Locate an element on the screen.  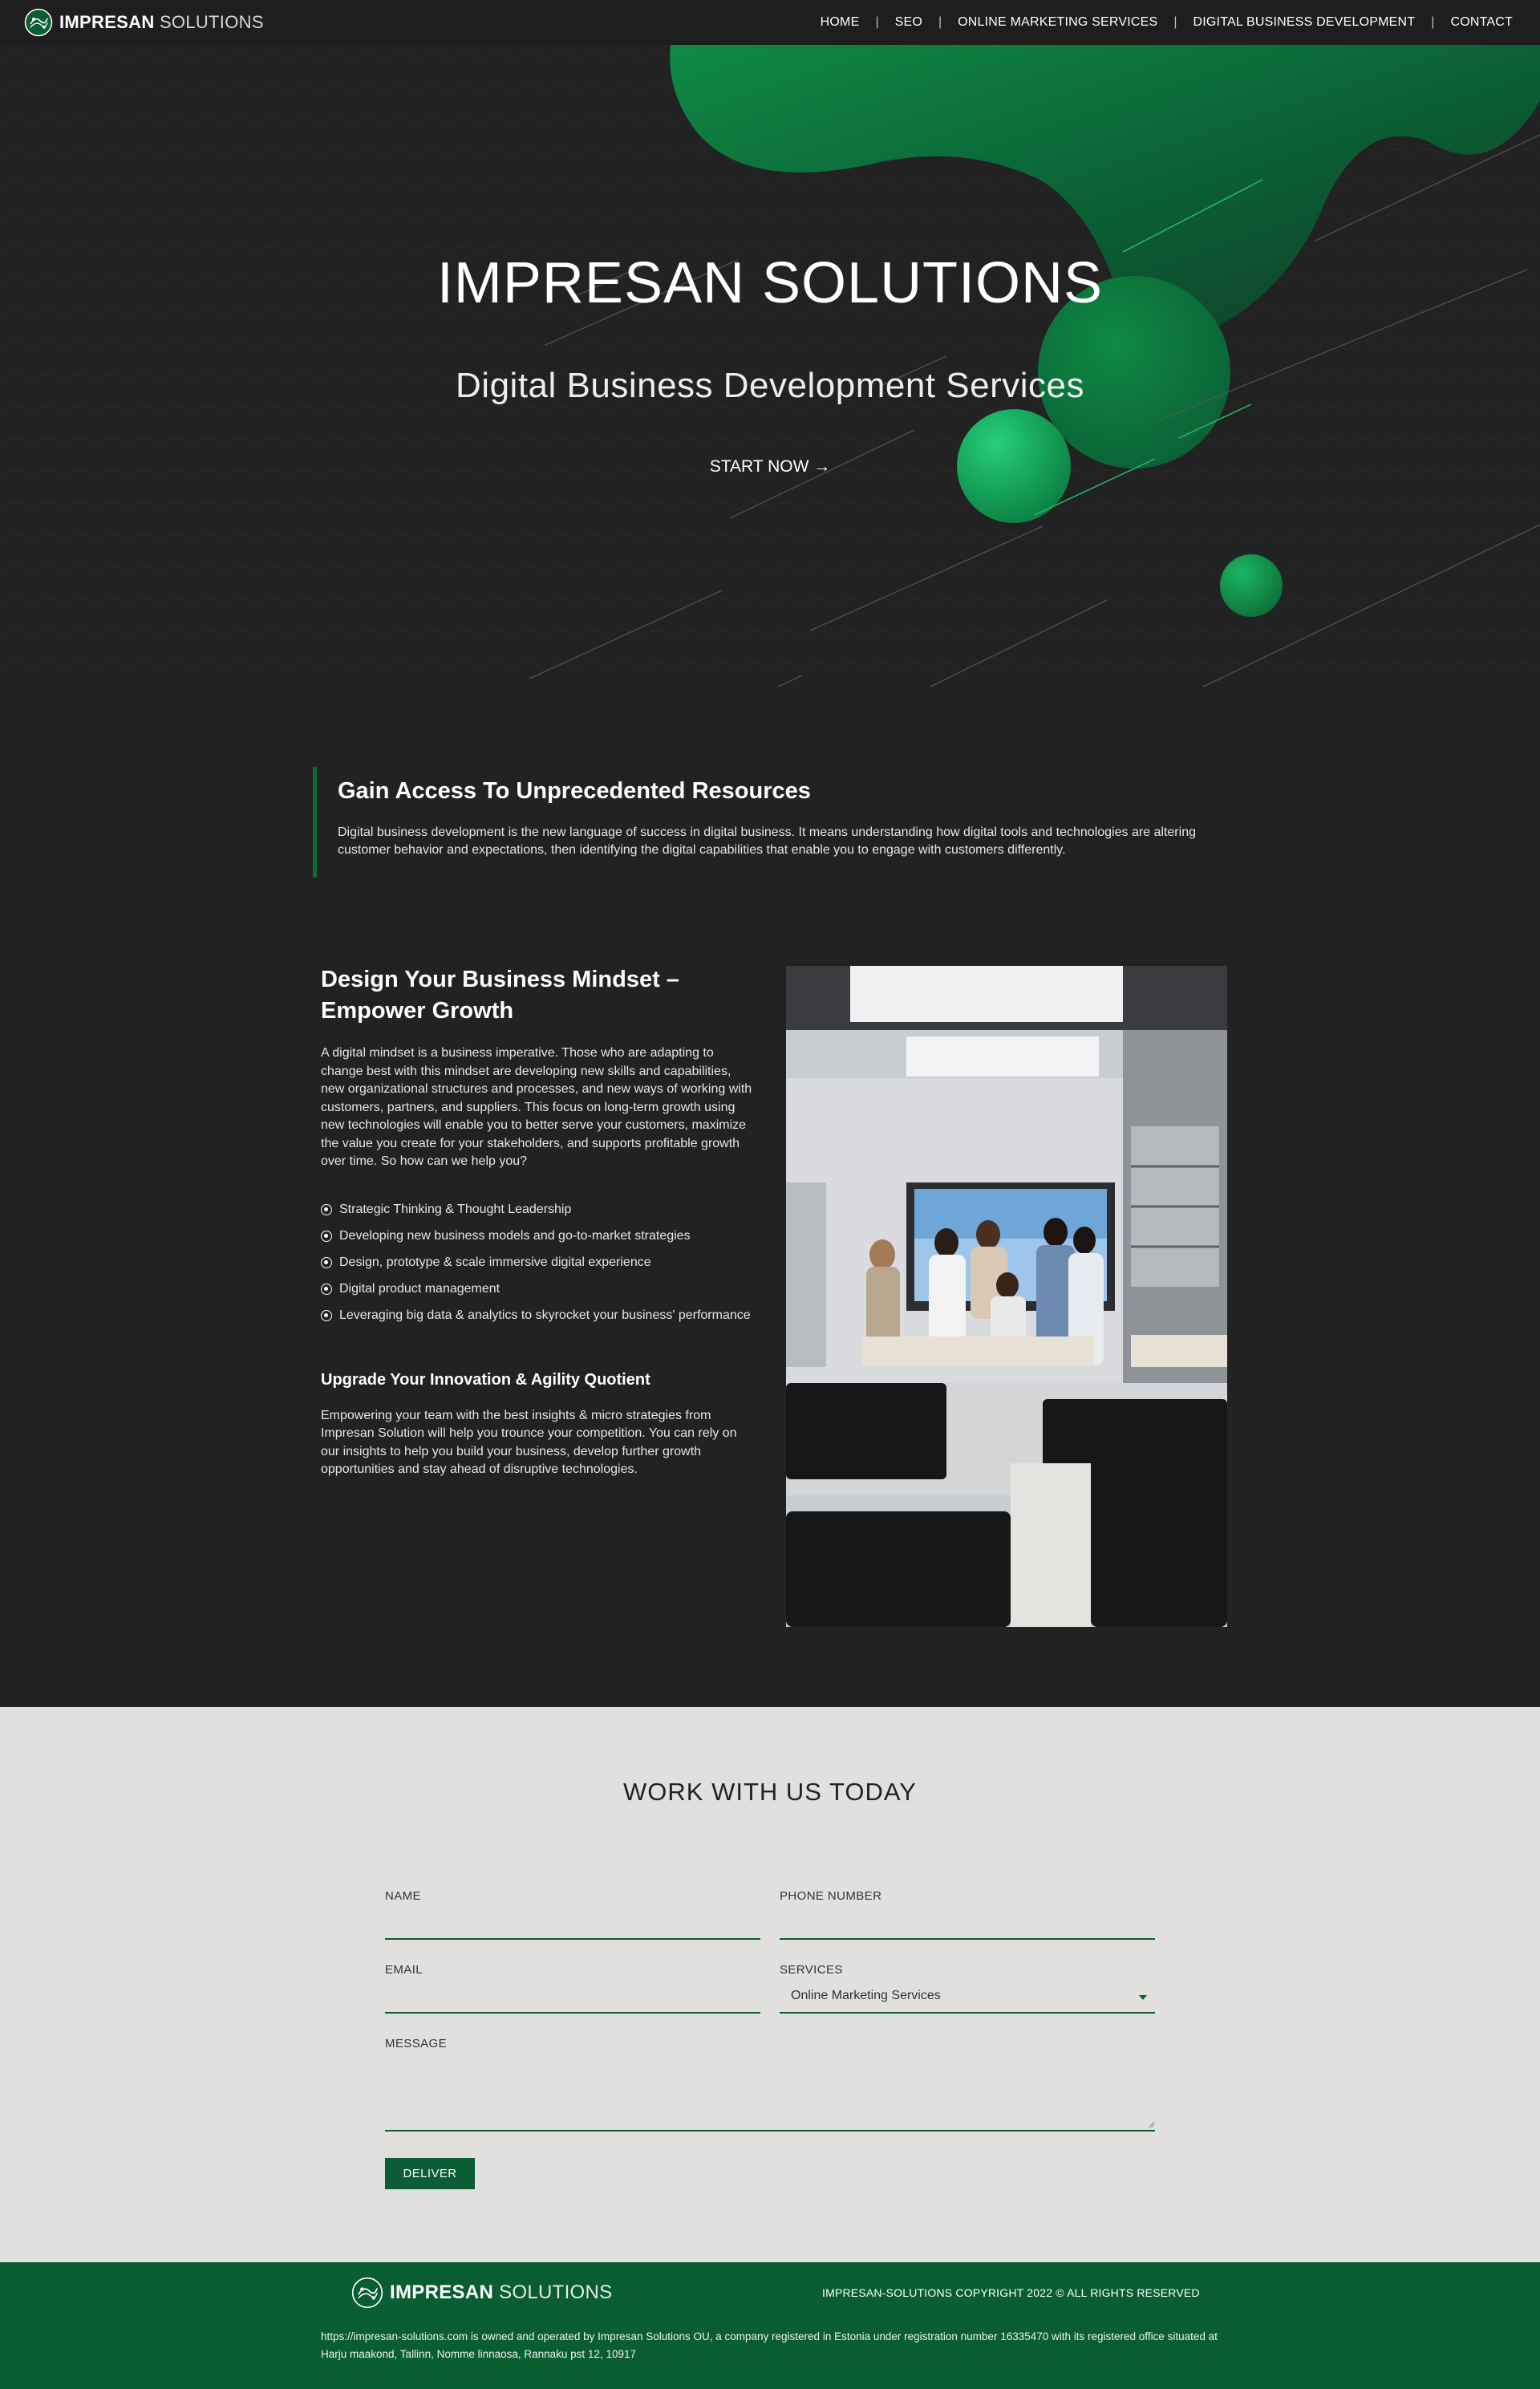
services-field: SERVICES Online Marketing Services is located at coordinates (967, 1989).